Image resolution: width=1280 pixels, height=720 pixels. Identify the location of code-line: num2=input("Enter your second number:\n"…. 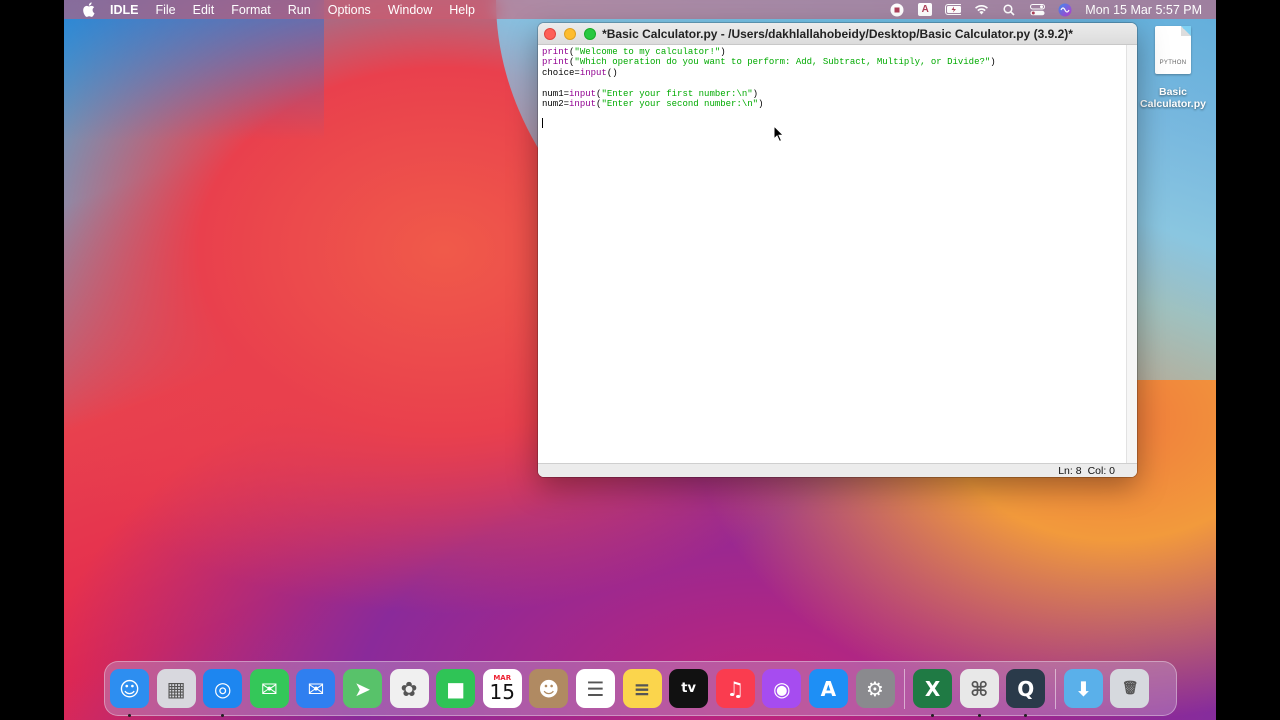
(832, 104).